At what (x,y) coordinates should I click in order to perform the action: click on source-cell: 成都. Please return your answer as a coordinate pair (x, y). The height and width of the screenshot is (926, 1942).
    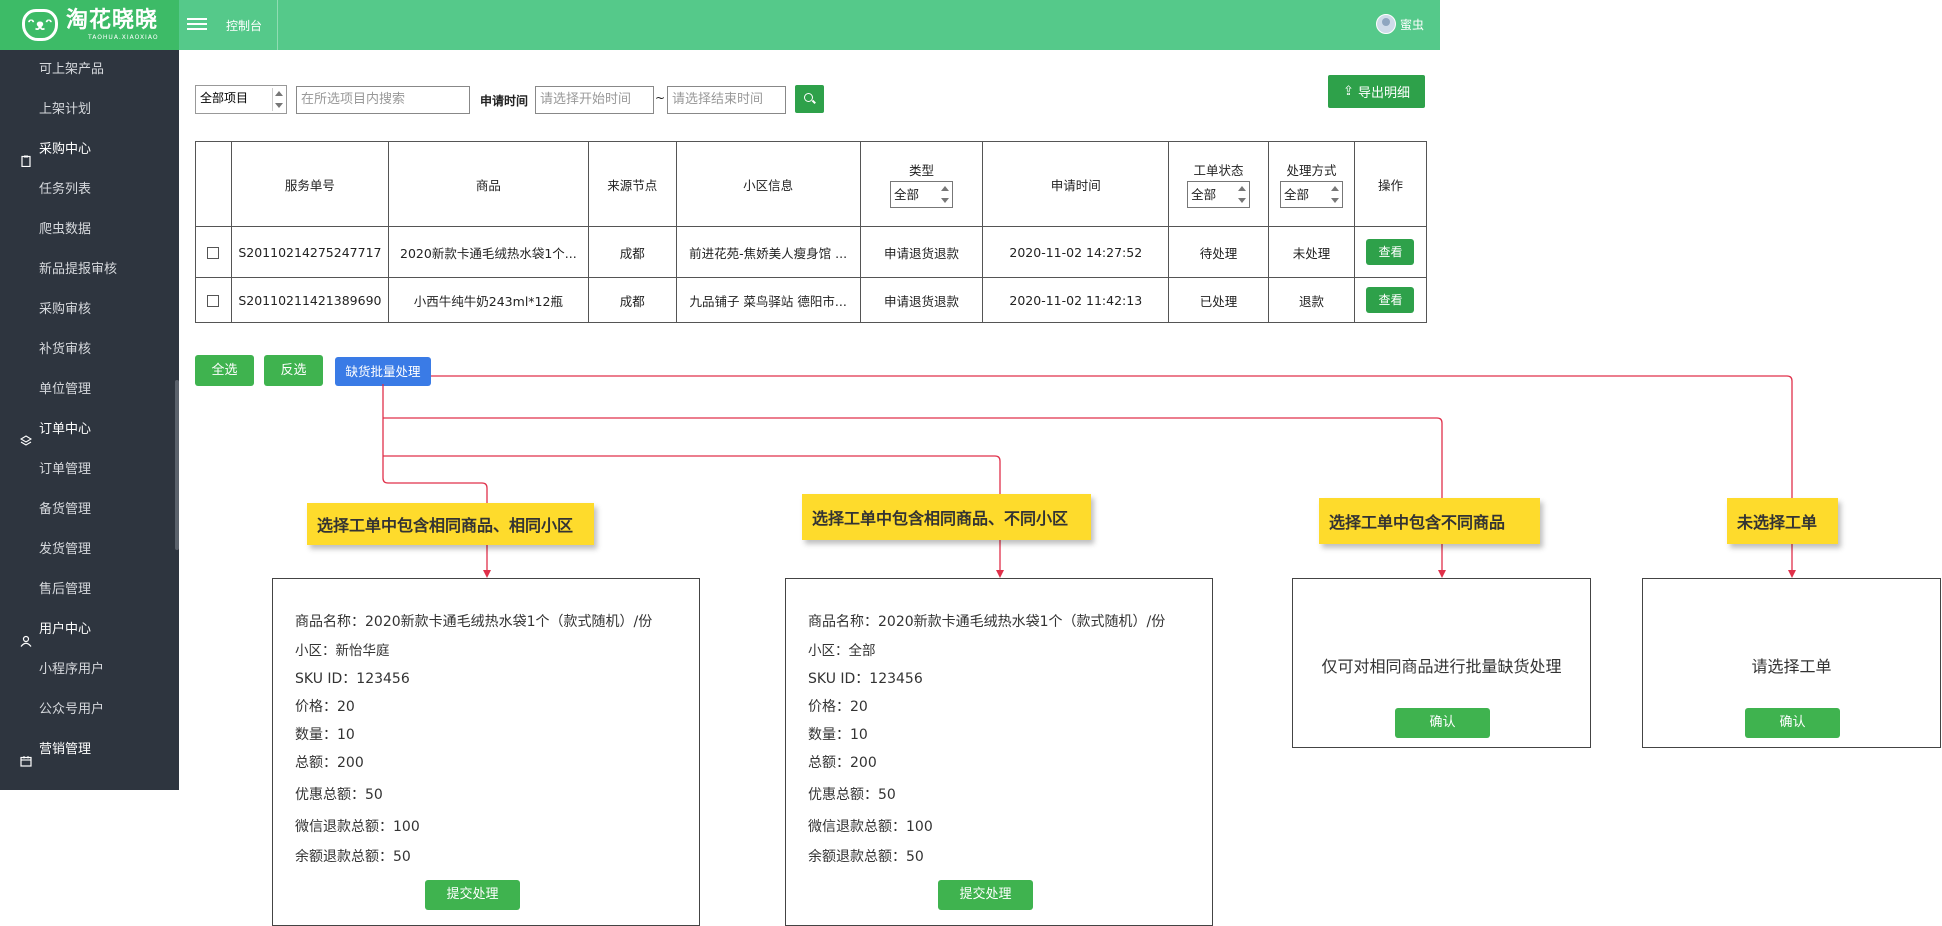
    Looking at the image, I should click on (632, 300).